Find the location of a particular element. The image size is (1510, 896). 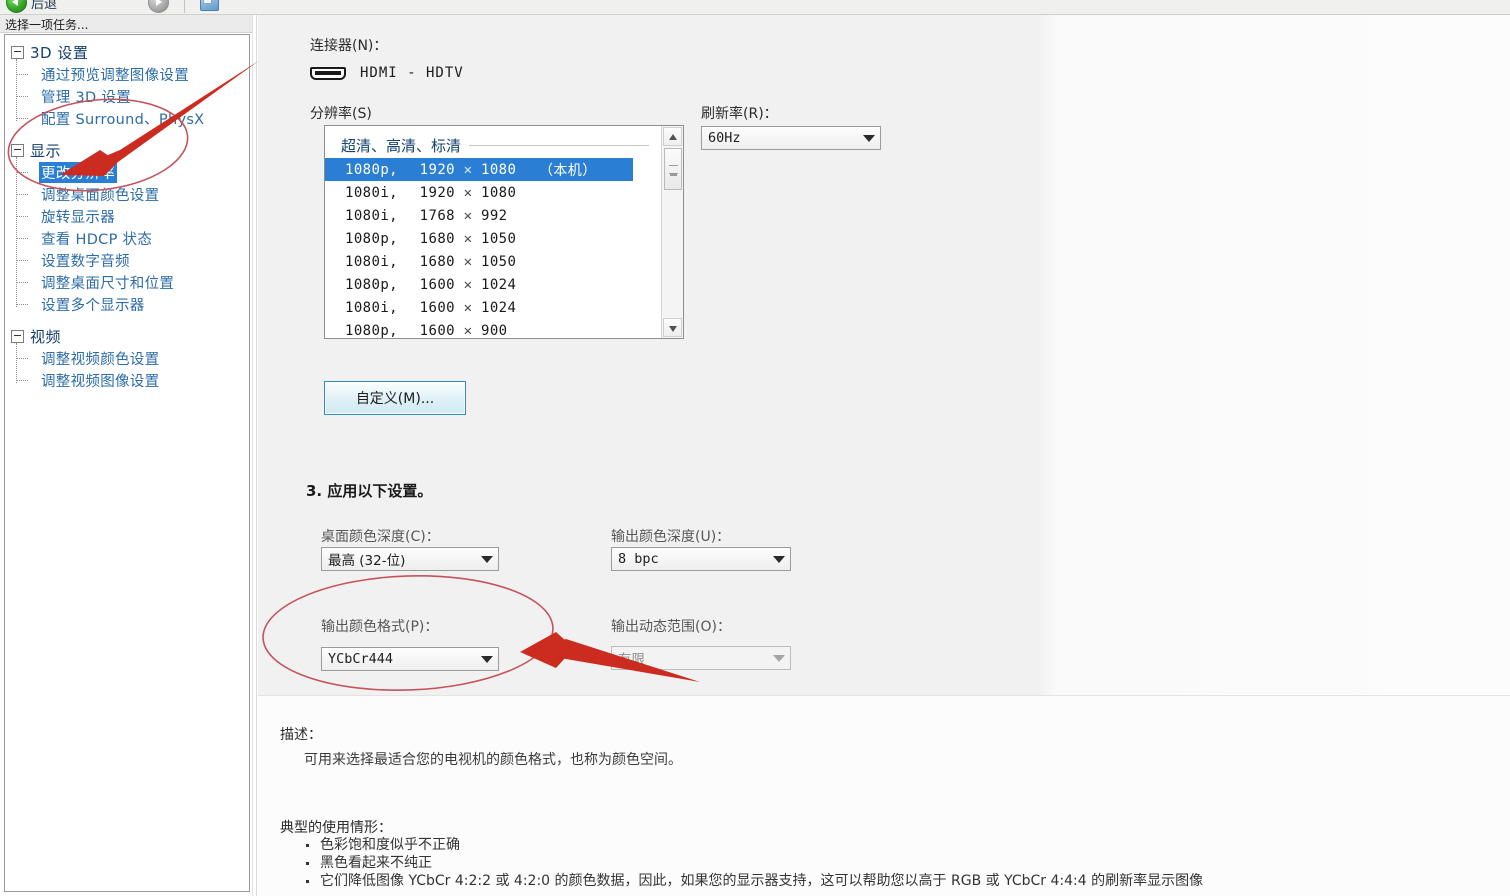

output-color-depth-combobox: 8 bpc is located at coordinates (701, 559).